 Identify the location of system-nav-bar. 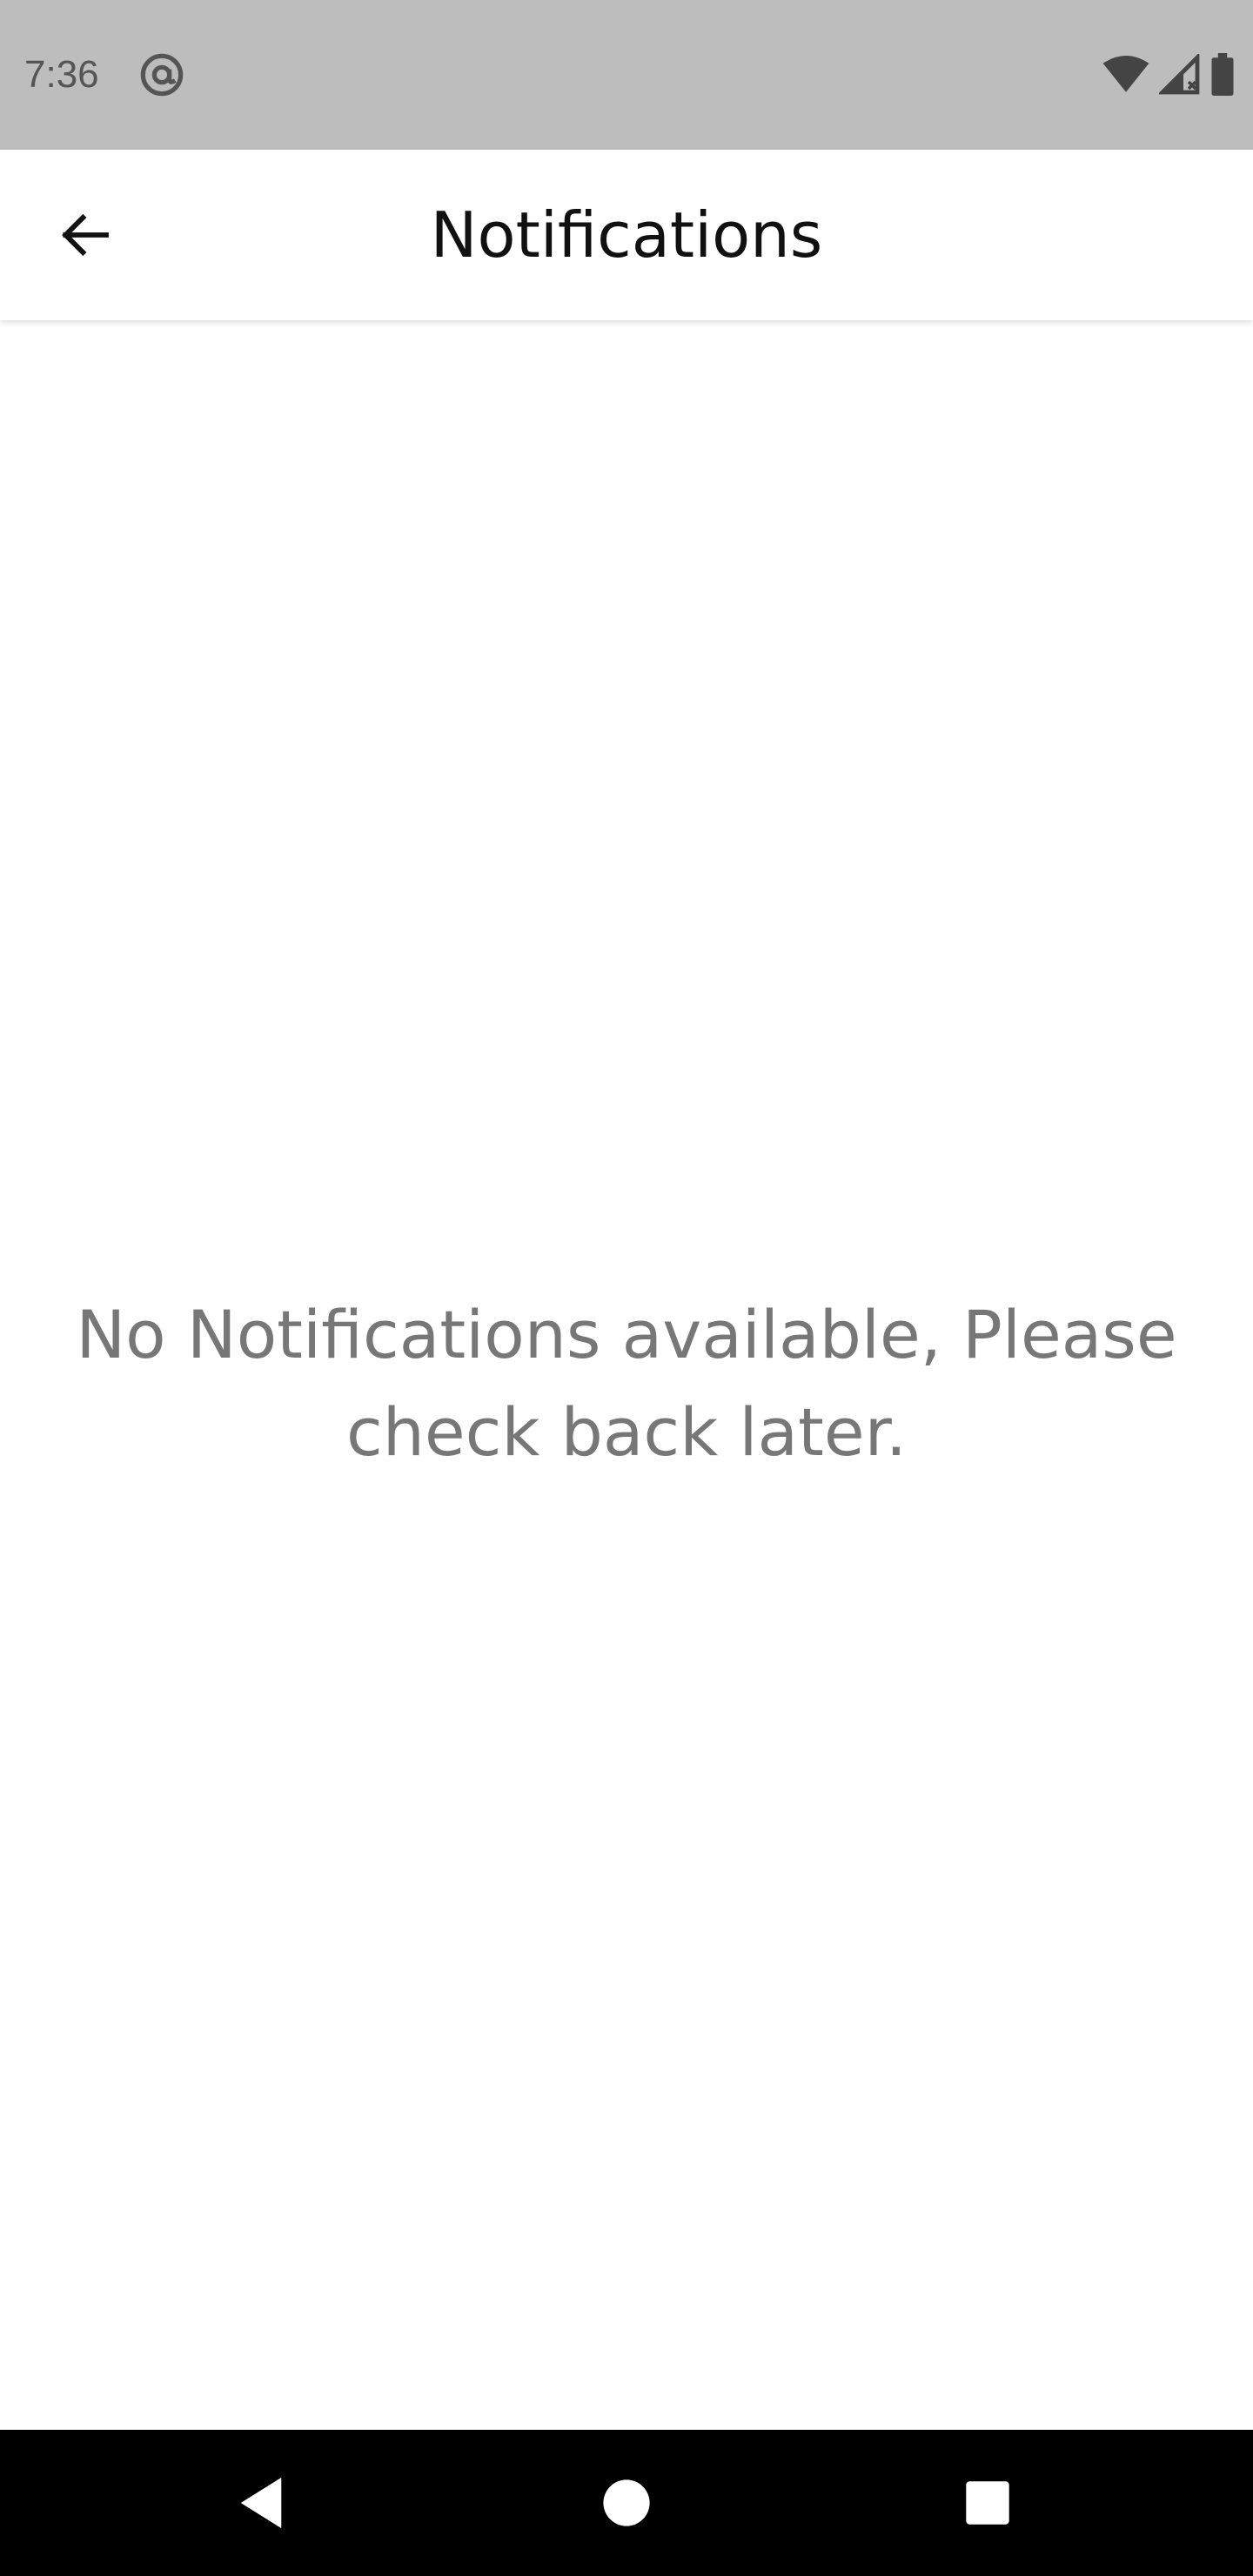
(626, 2503).